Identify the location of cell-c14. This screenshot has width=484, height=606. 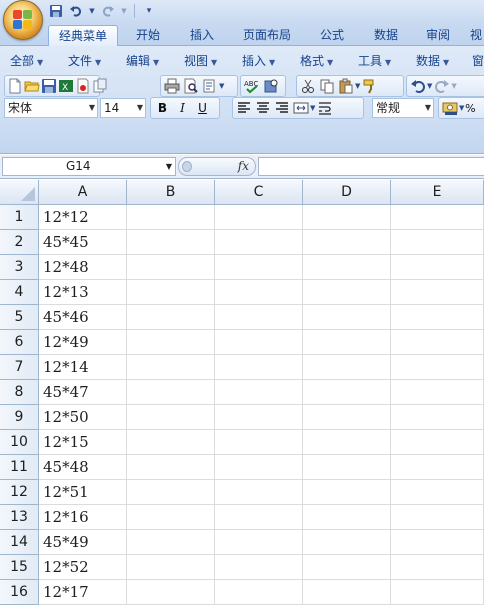
(259, 542).